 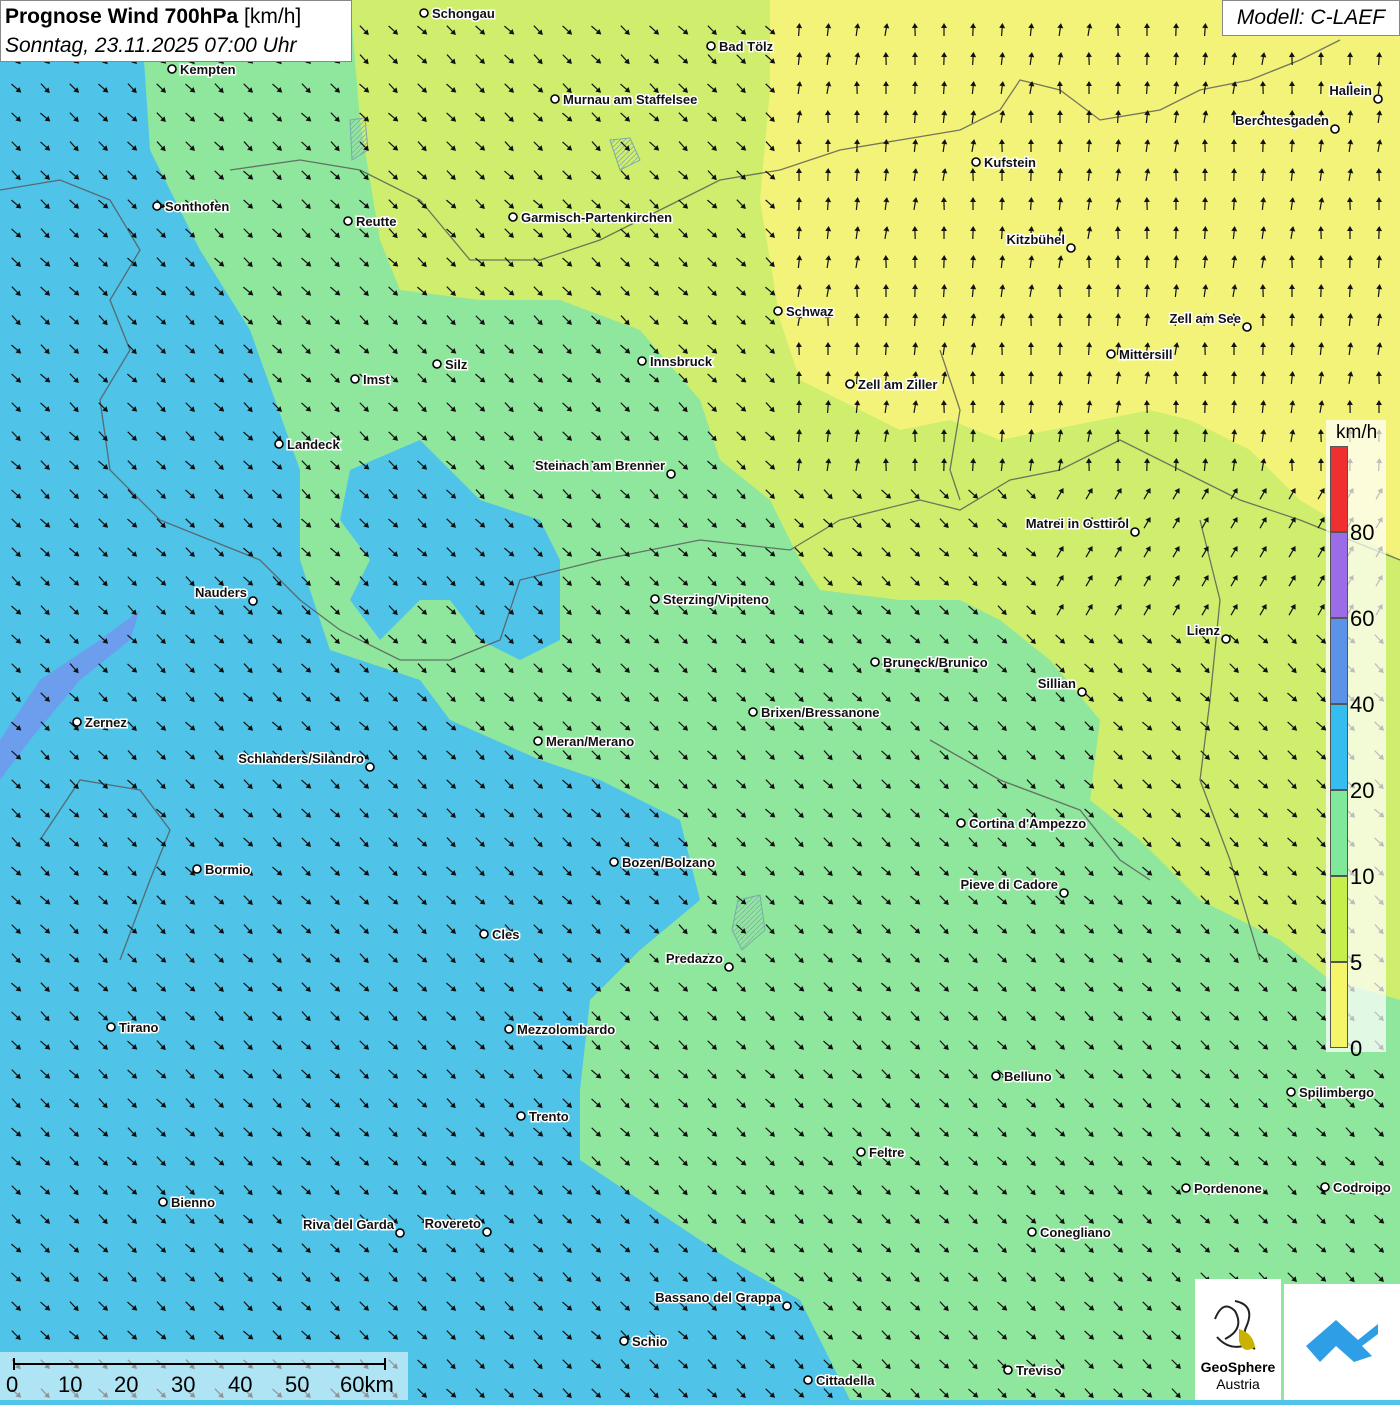 I want to click on city-label: Rovereto, so click(x=453, y=1223).